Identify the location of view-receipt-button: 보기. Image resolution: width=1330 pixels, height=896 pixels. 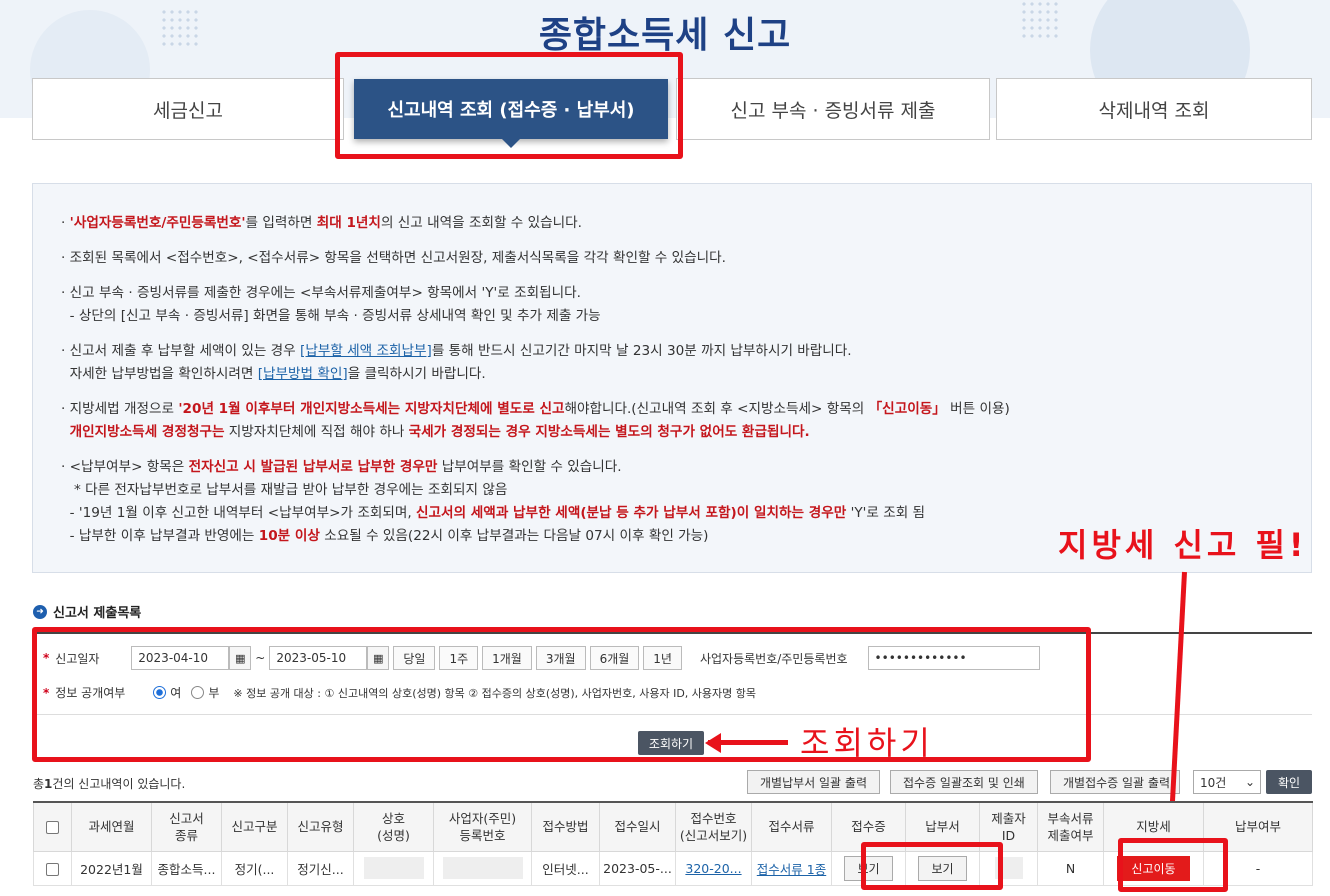
(868, 868).